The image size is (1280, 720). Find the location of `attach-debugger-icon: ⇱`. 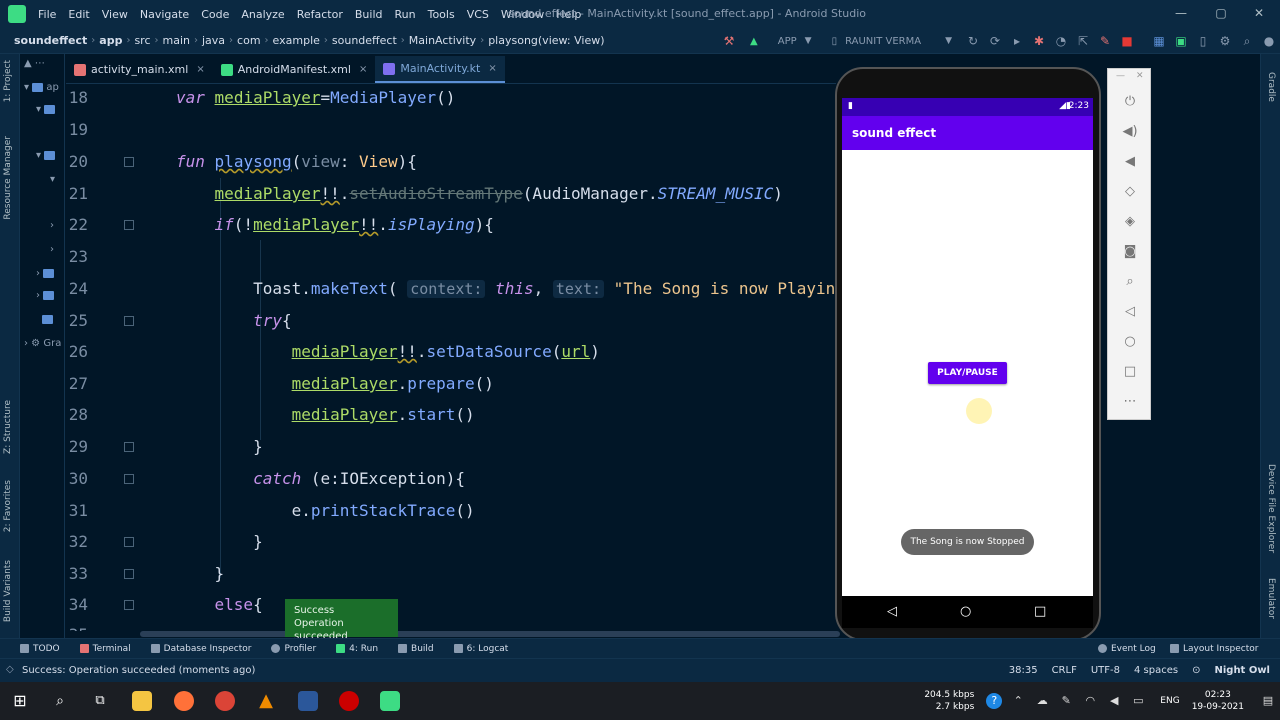

attach-debugger-icon: ⇱ is located at coordinates (1083, 41).